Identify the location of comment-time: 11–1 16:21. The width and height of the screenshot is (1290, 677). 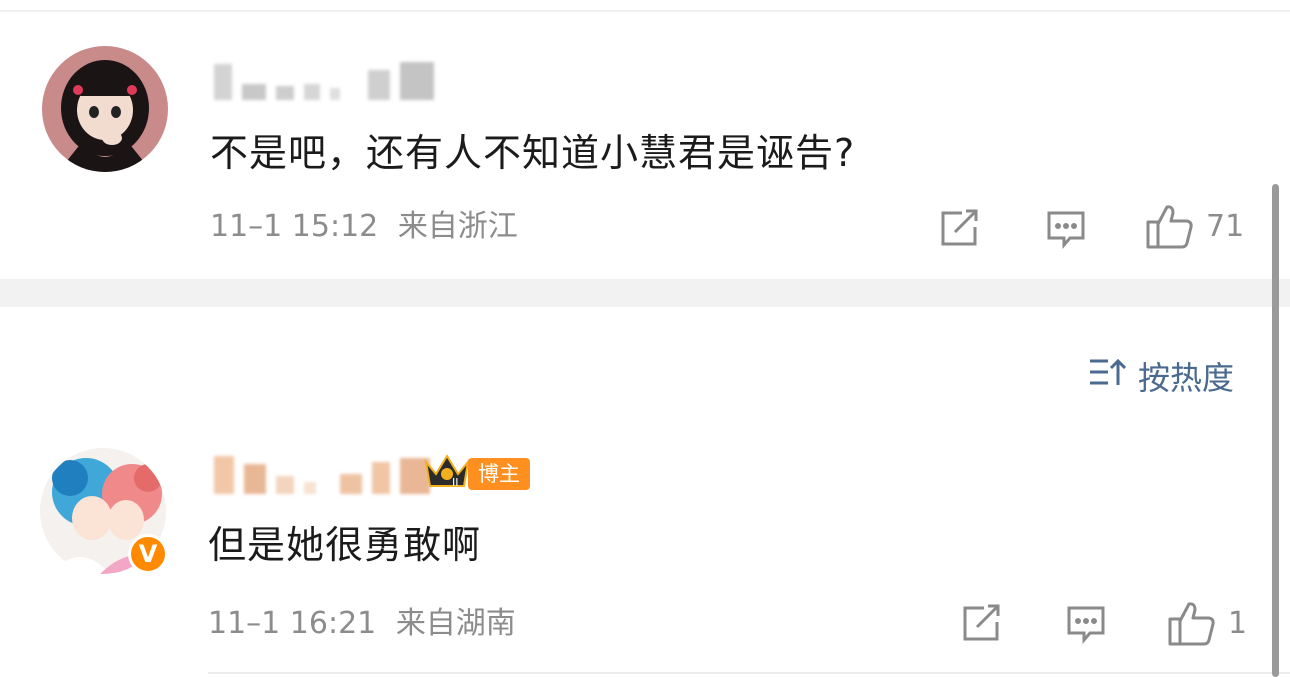
(292, 623).